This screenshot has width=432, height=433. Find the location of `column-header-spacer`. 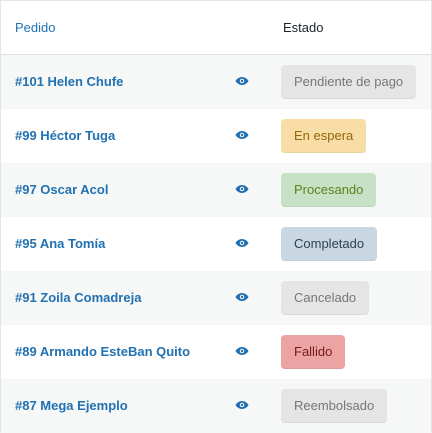

column-header-spacer is located at coordinates (251, 28).